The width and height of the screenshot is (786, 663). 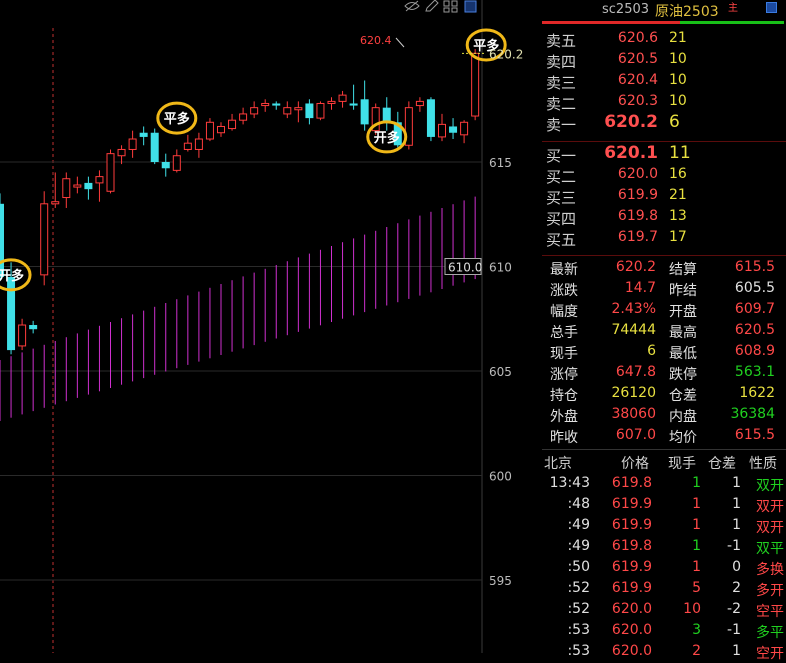 What do you see at coordinates (561, 41) in the screenshot?
I see `ask-label: 卖五` at bounding box center [561, 41].